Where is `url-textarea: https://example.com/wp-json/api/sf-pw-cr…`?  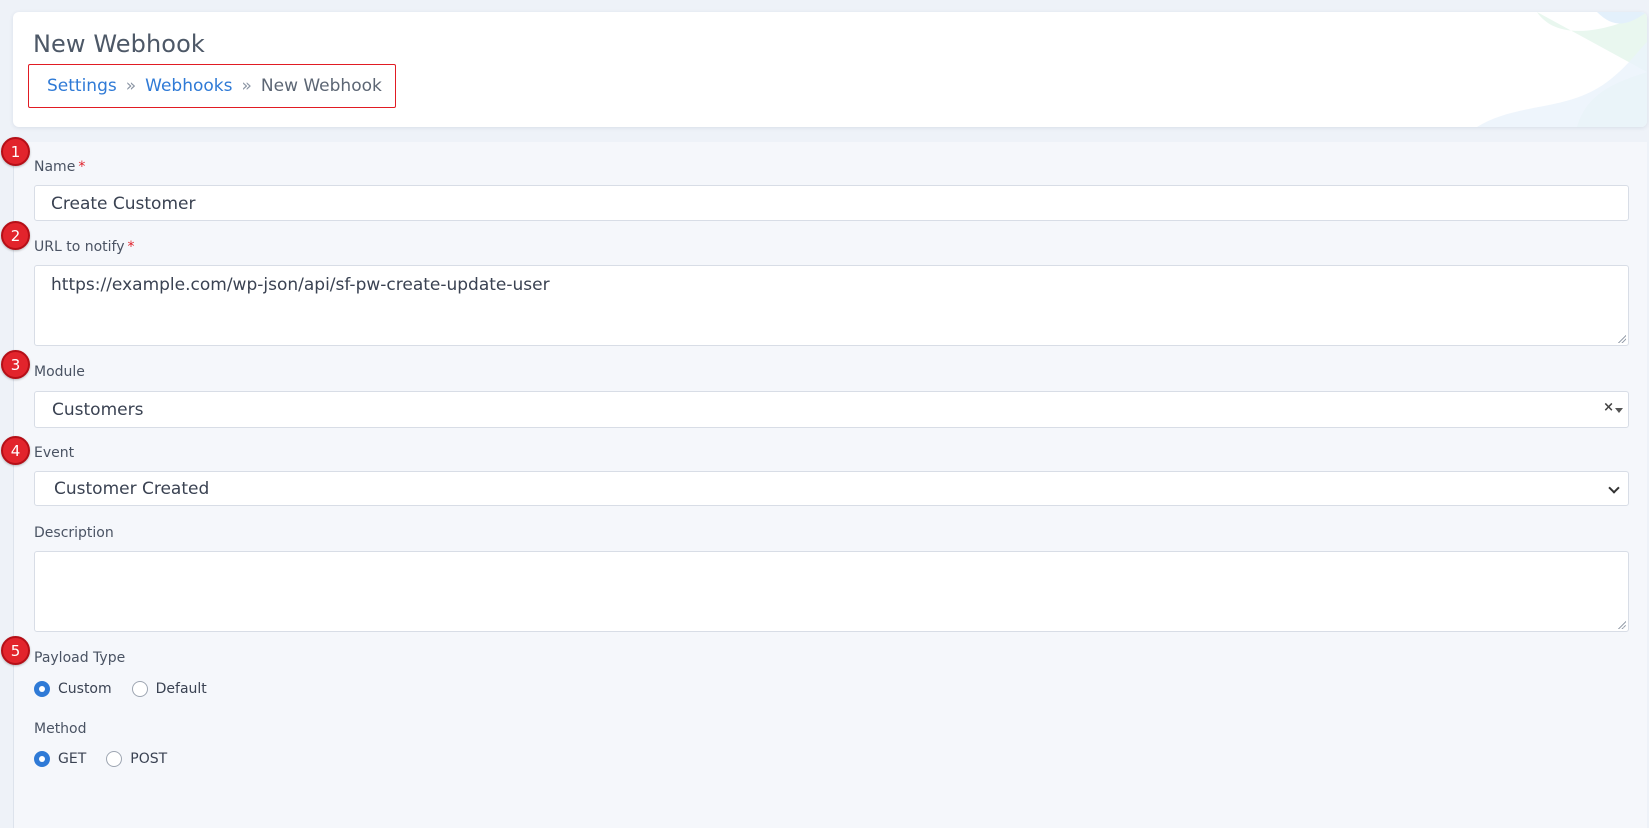
url-textarea: https://example.com/wp-json/api/sf-pw-cr… is located at coordinates (831, 305).